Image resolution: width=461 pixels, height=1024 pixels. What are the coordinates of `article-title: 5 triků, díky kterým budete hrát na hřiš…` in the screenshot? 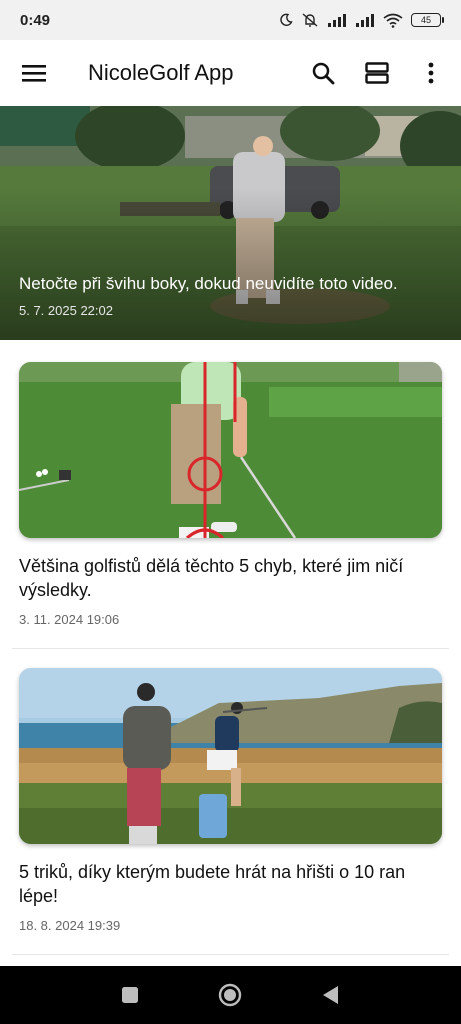 It's located at (230, 884).